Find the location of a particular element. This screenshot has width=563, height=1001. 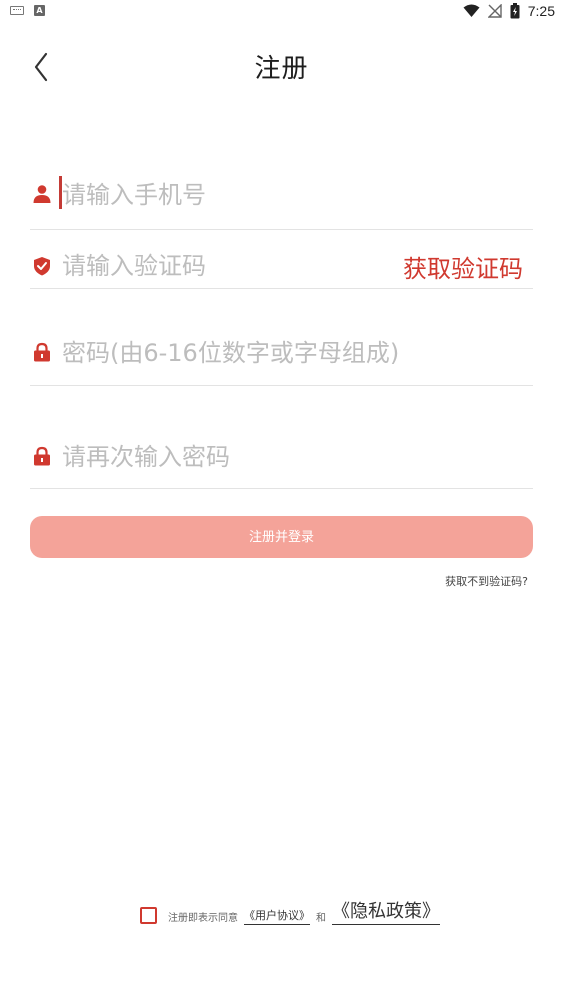

user-agreement-link: 《用户协议》 is located at coordinates (277, 916).